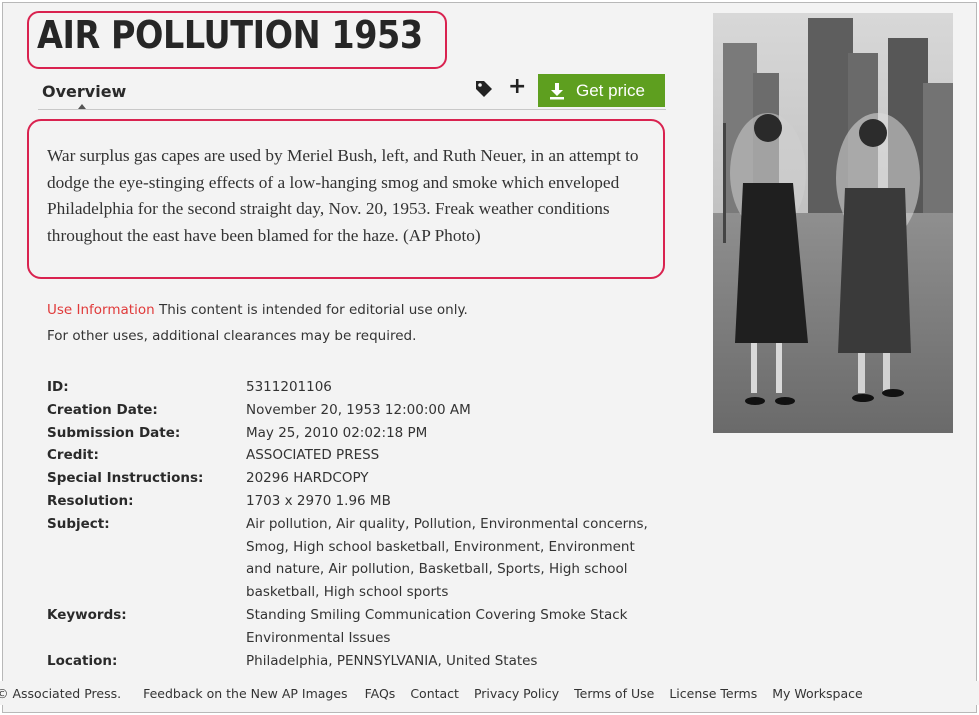 This screenshot has width=979, height=715. I want to click on meta-label-id: ID:, so click(58, 387).